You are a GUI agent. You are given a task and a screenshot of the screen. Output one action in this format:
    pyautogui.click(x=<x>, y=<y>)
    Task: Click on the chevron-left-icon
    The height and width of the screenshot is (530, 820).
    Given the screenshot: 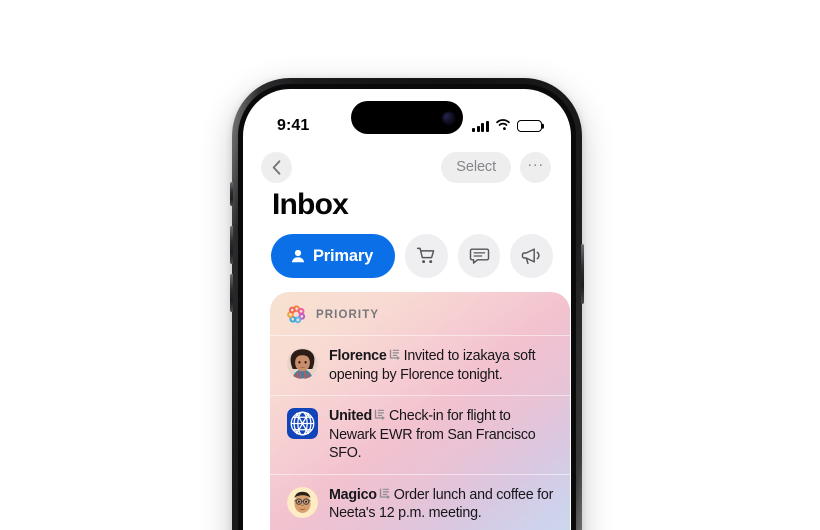 What is the action you would take?
    pyautogui.click(x=276, y=167)
    